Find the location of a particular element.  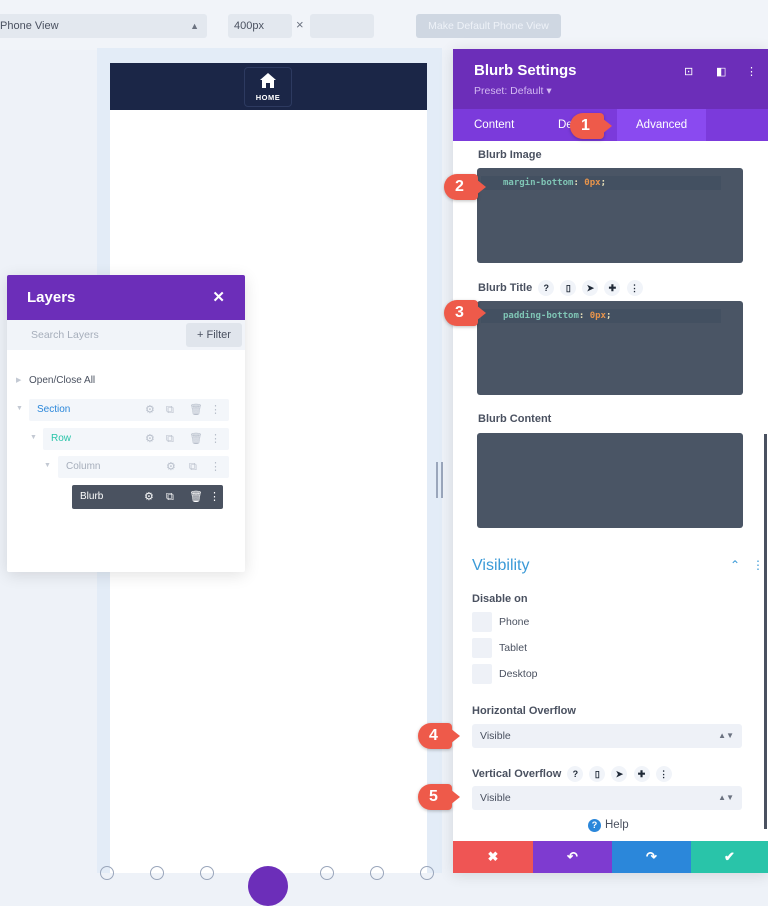

chevron-up-icon: ⌃ is located at coordinates (735, 565).